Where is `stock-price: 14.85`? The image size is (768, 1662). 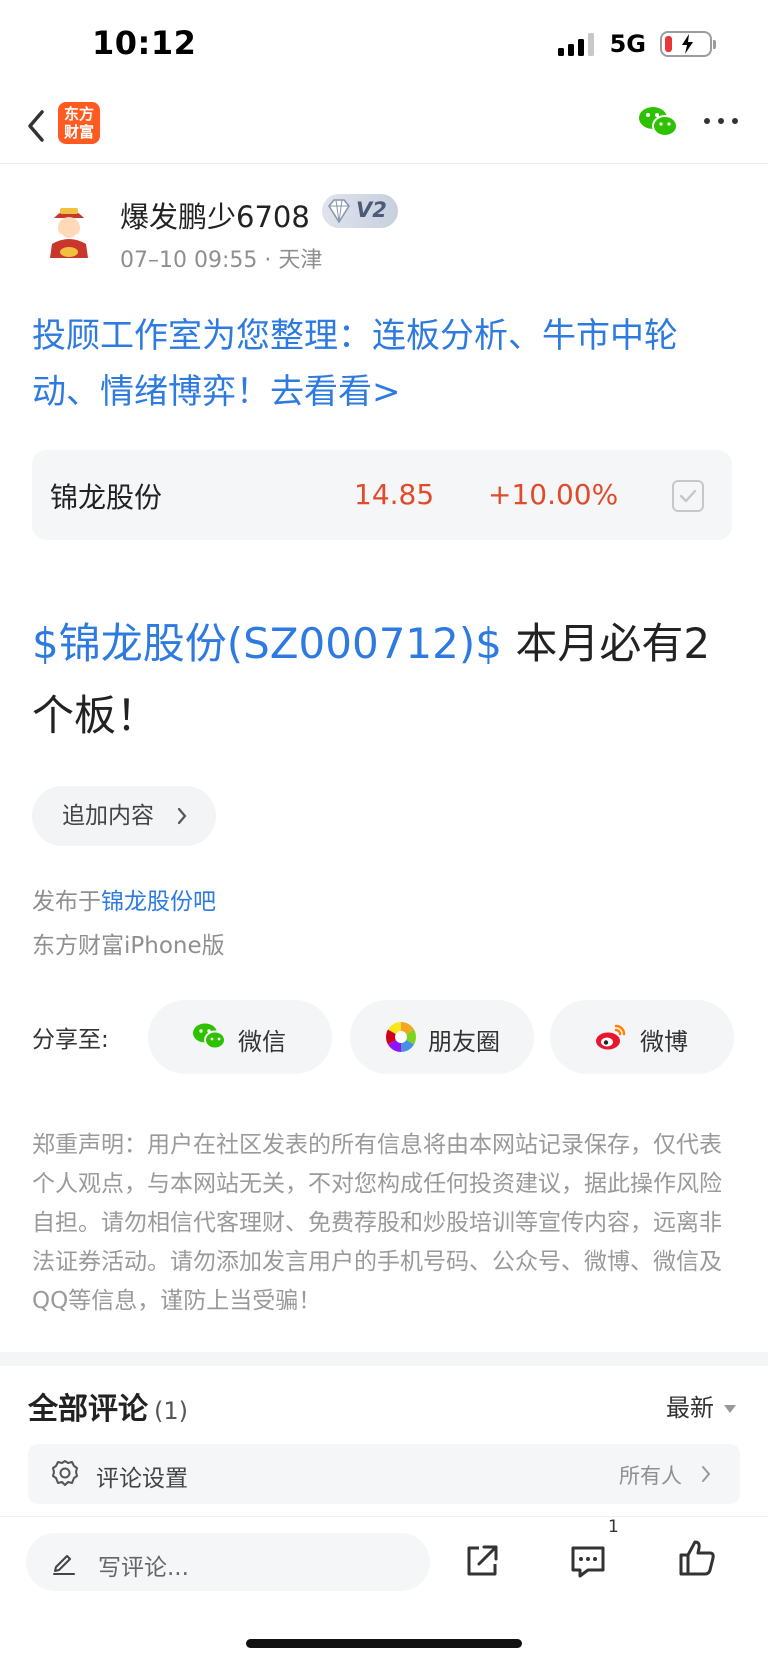 stock-price: 14.85 is located at coordinates (394, 494).